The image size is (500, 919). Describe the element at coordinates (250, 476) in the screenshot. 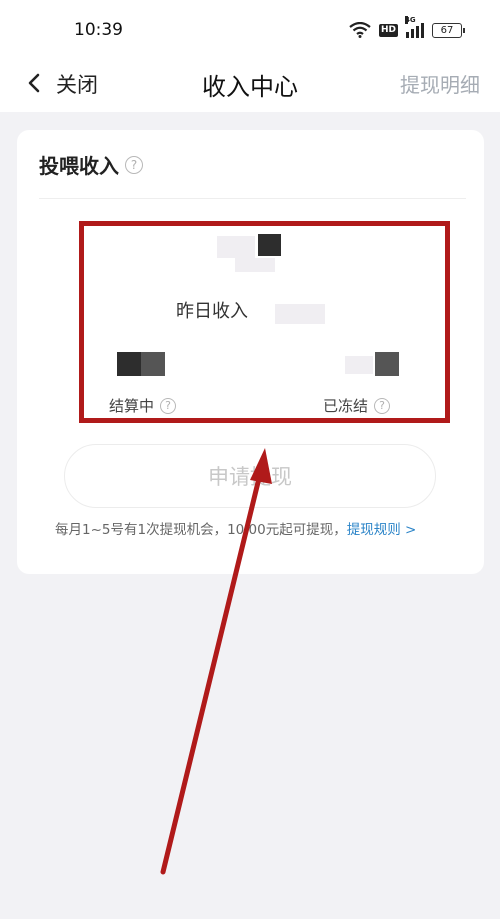

I see `withdraw-button: 申请提现` at that location.